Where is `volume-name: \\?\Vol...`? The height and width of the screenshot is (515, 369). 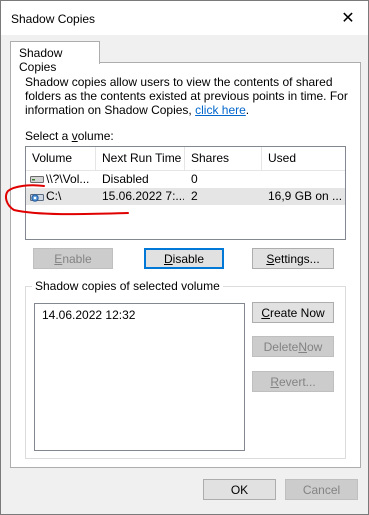
volume-name: \\?\Vol... is located at coordinates (68, 179).